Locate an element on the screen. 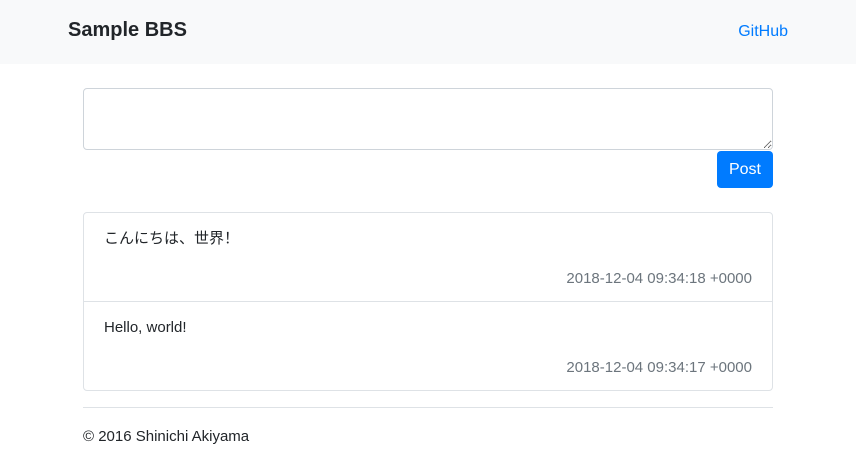 The height and width of the screenshot is (458, 856). post-timestamp: 2018-12-04 09:34:17 +0000 is located at coordinates (659, 367).